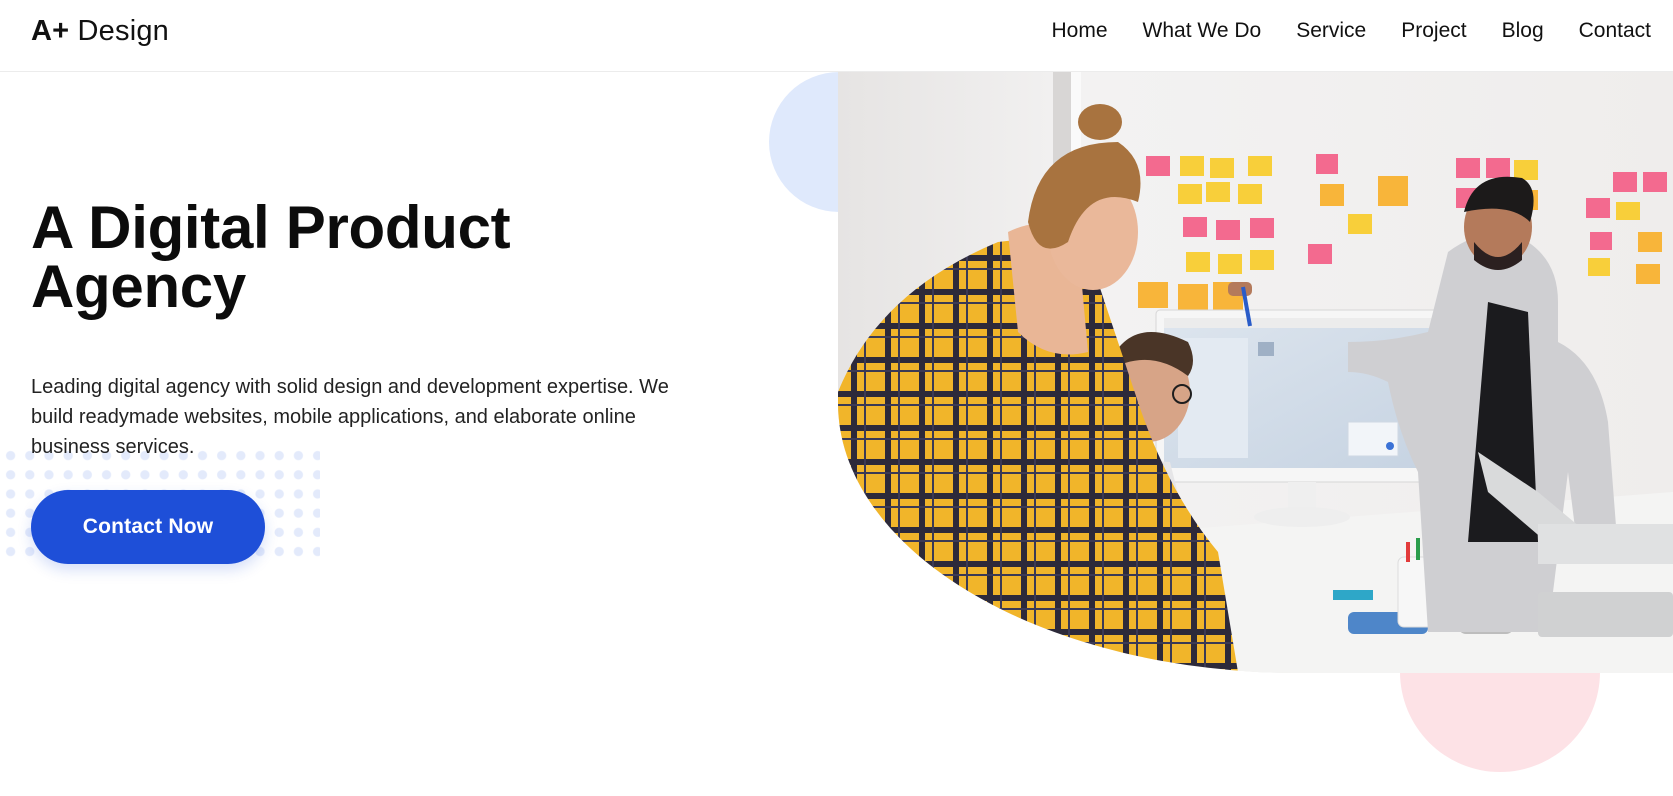 This screenshot has height=796, width=1673. What do you see at coordinates (119, 31) in the screenshot?
I see `logo-text: Design` at bounding box center [119, 31].